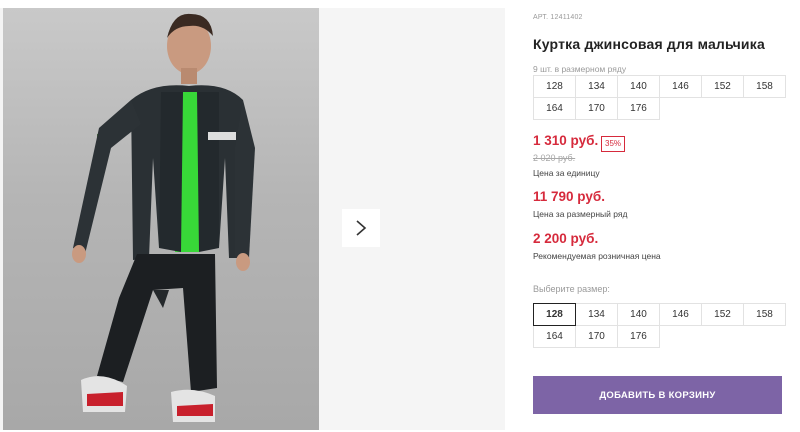  What do you see at coordinates (571, 289) in the screenshot?
I see `choose-size-label: Выберите размер:` at bounding box center [571, 289].